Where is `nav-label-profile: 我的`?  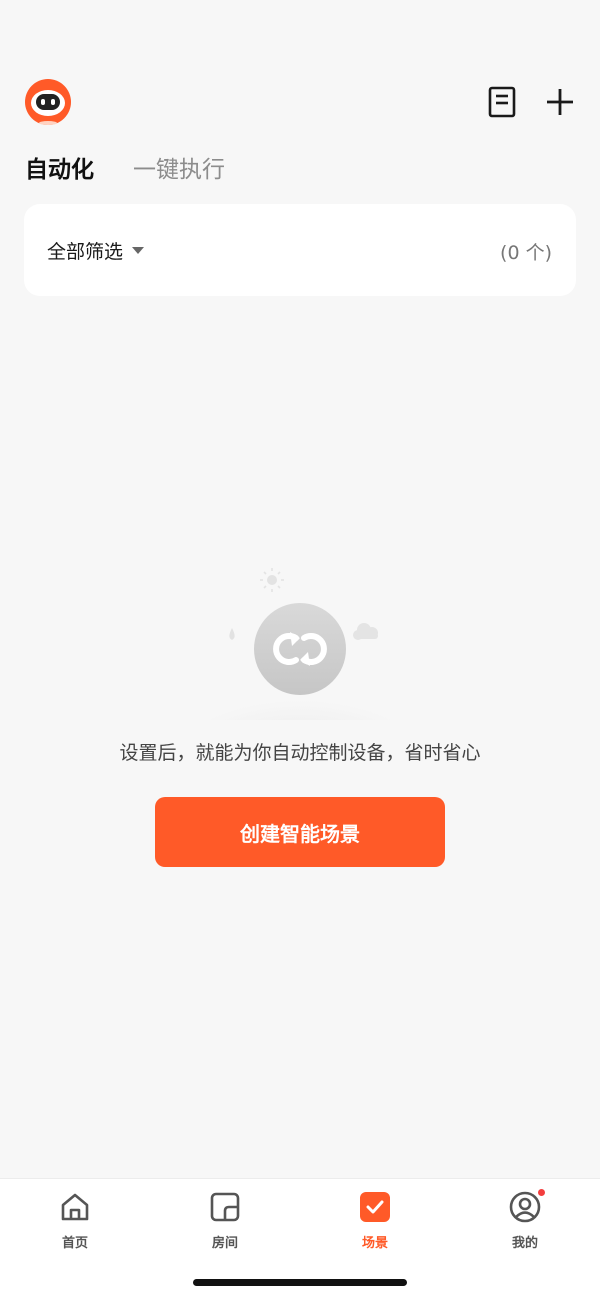
nav-label-profile: 我的 is located at coordinates (524, 1243).